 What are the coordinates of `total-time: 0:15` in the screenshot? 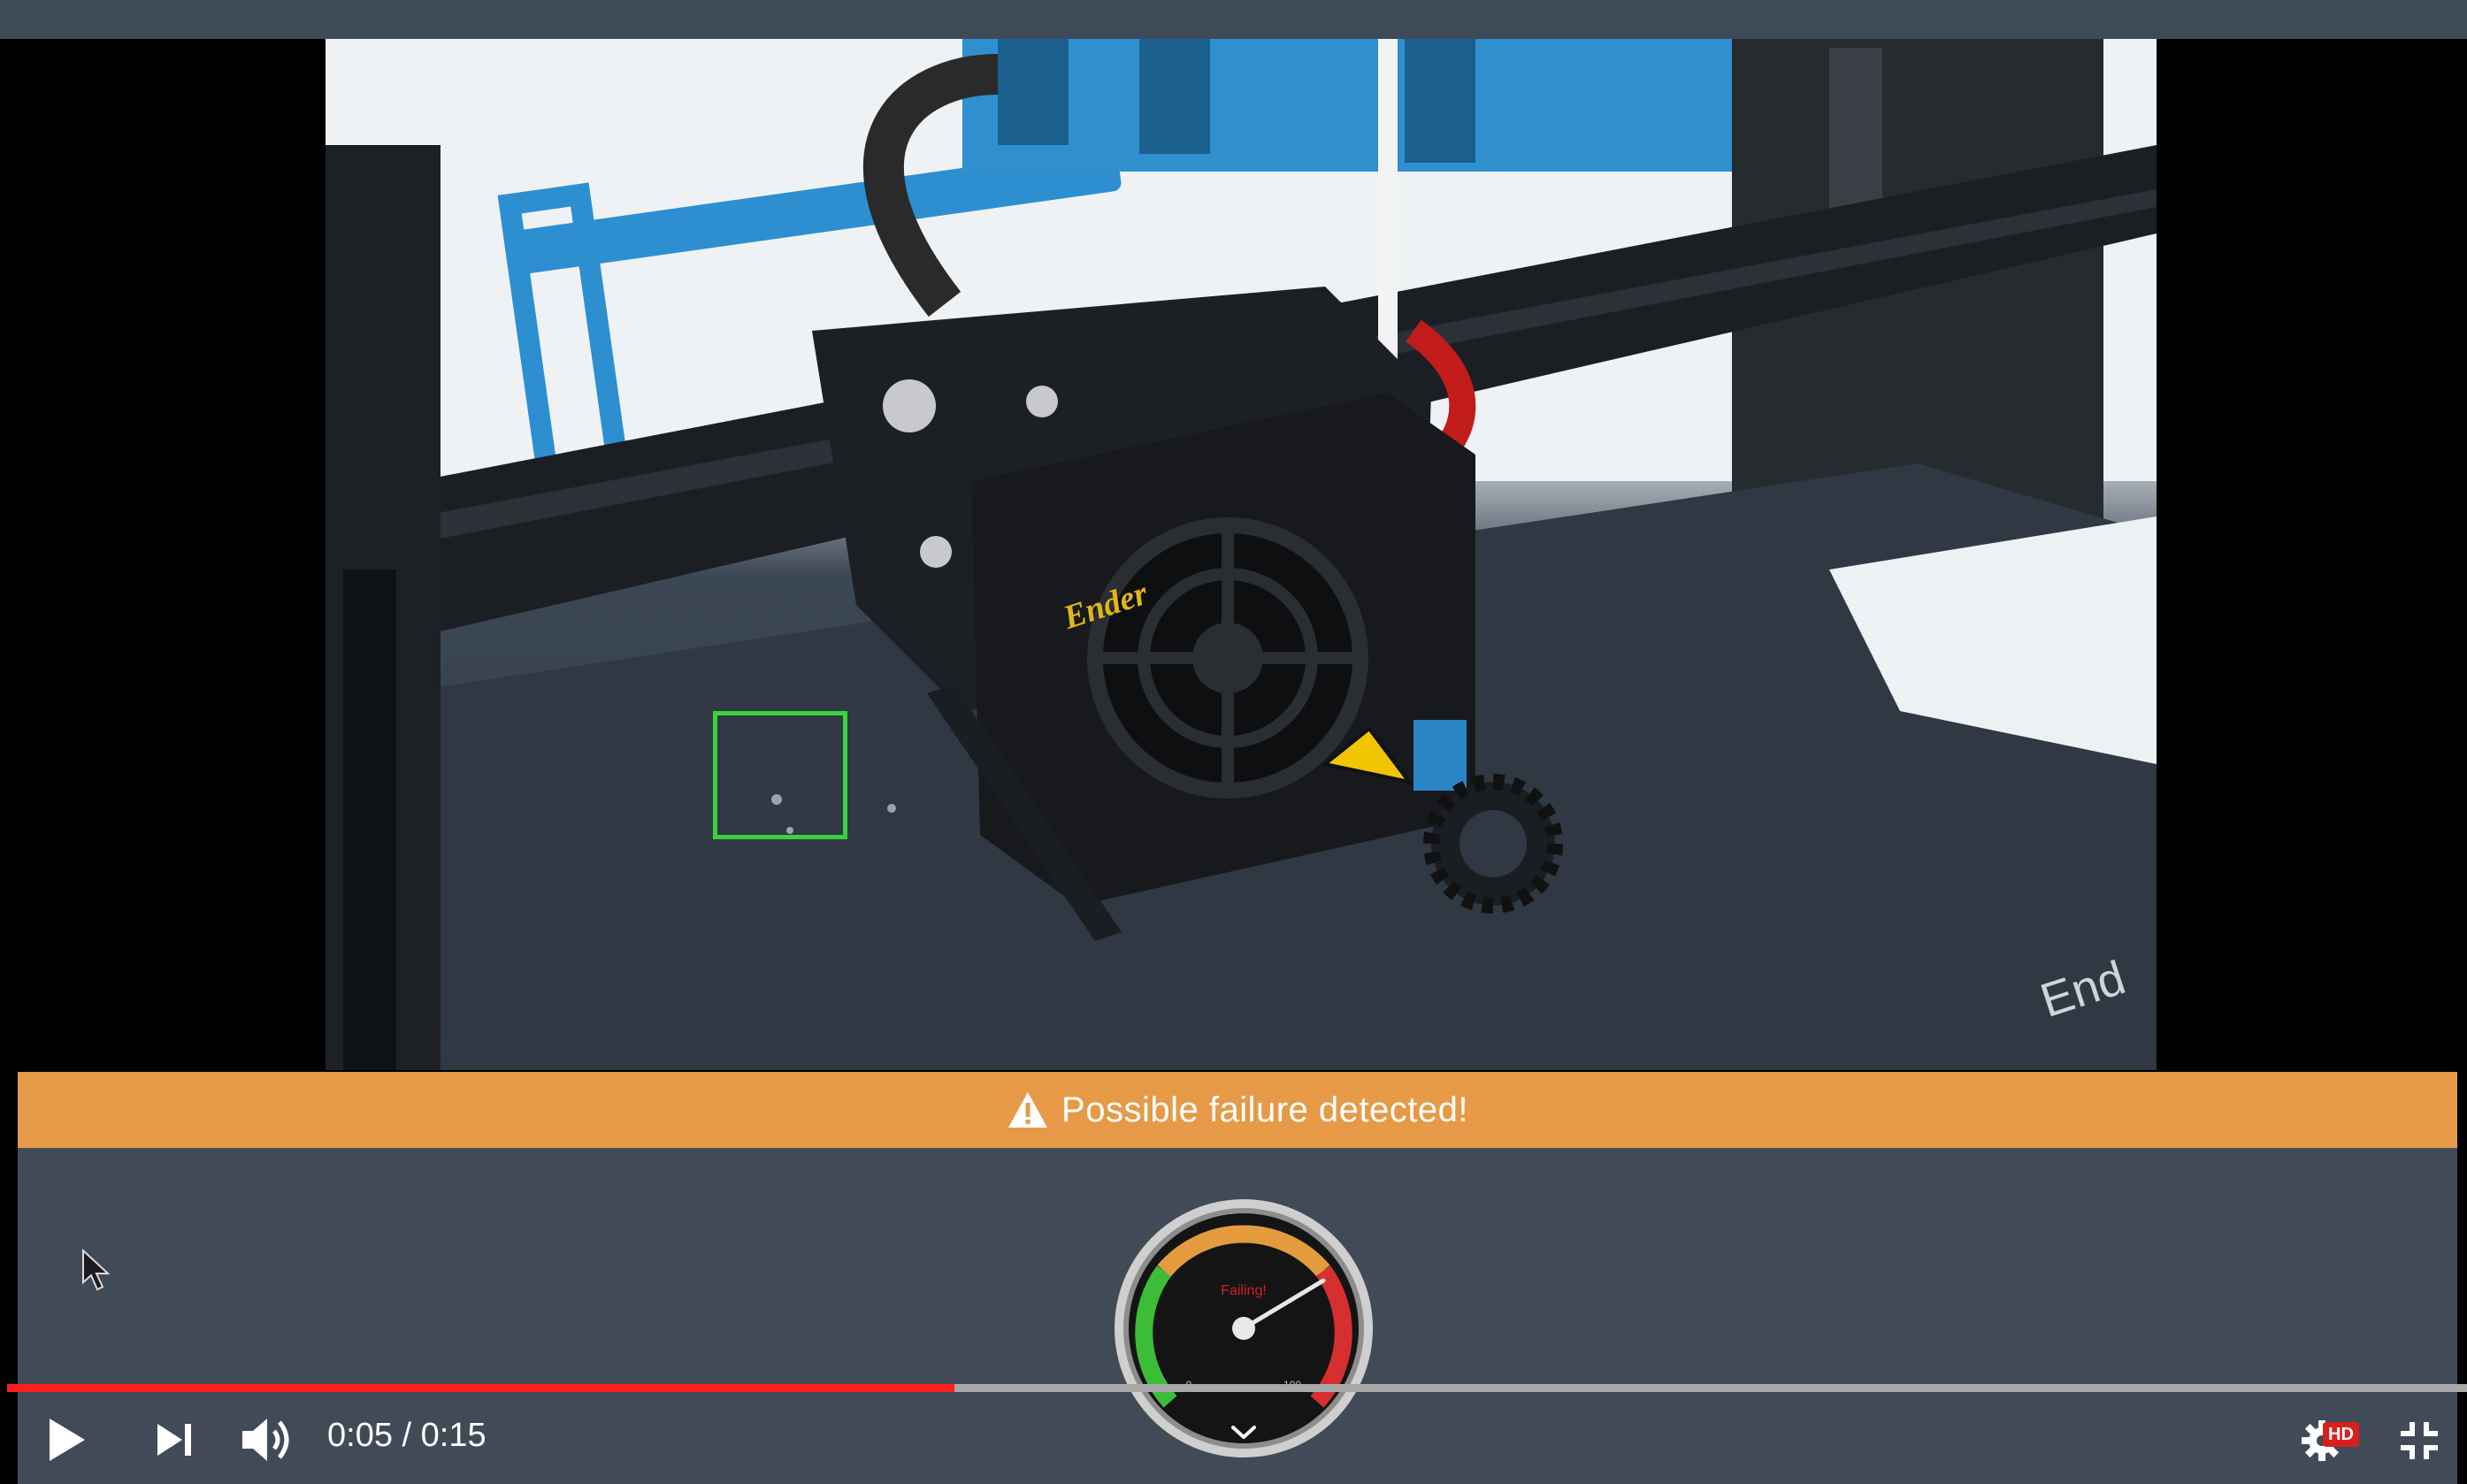 It's located at (454, 1435).